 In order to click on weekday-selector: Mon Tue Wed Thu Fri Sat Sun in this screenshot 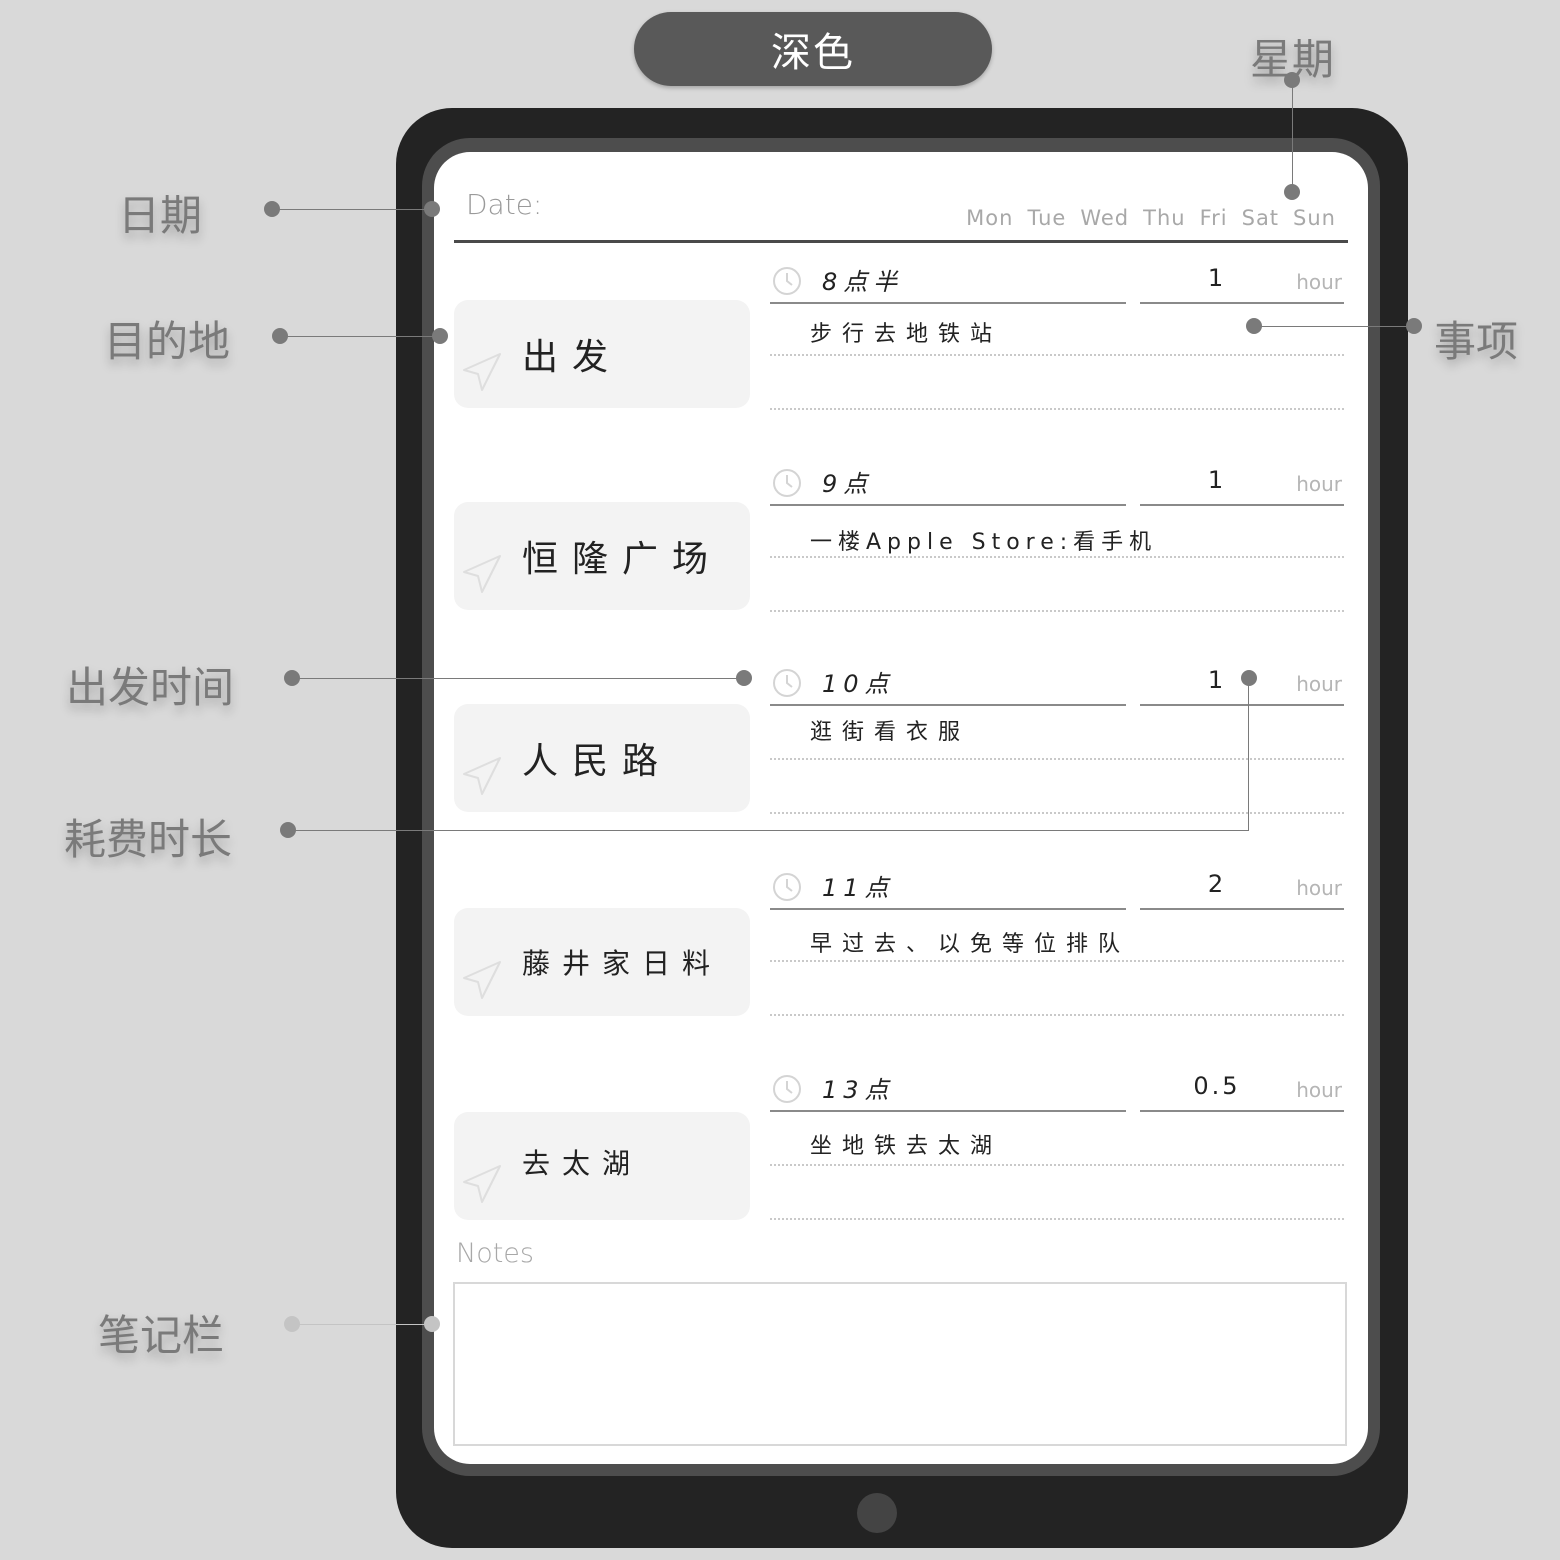, I will do `click(1151, 218)`.